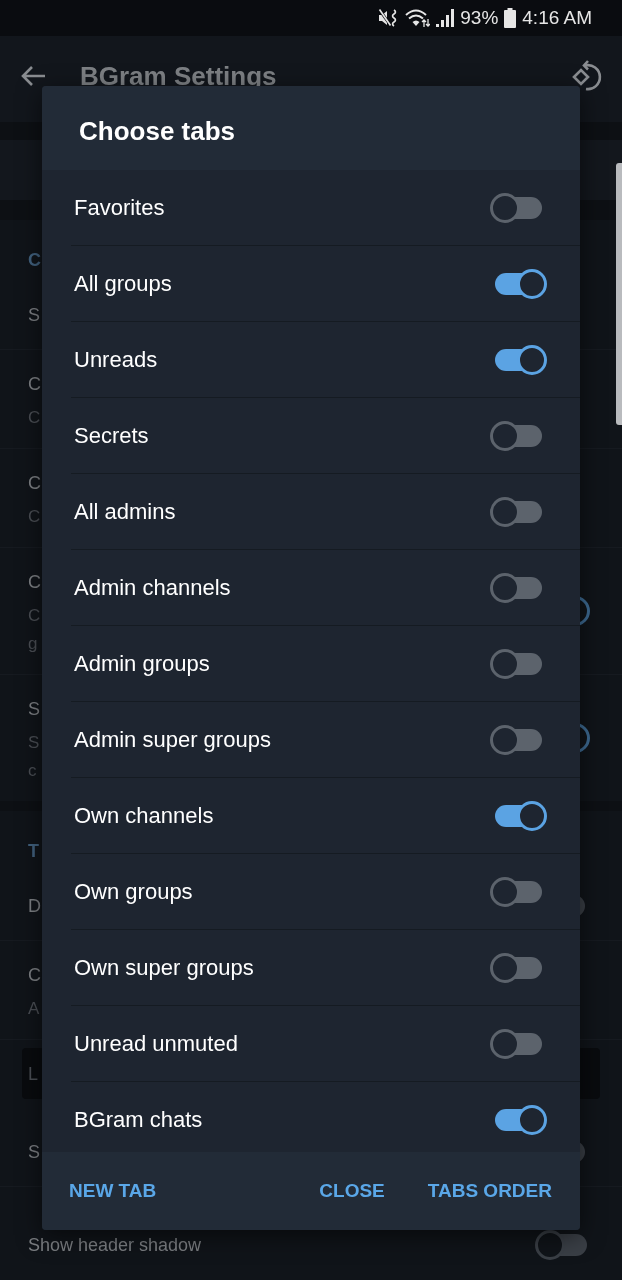 Image resolution: width=622 pixels, height=1280 pixels. What do you see at coordinates (172, 739) in the screenshot?
I see `option-label: Admin super groups` at bounding box center [172, 739].